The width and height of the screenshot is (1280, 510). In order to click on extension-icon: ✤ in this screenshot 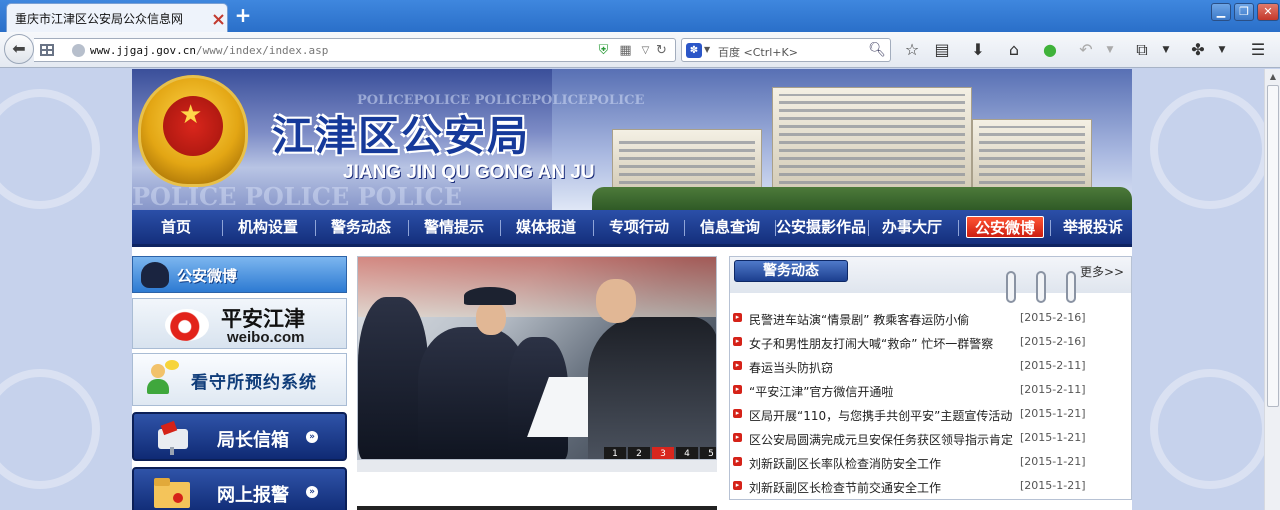, I will do `click(1198, 50)`.